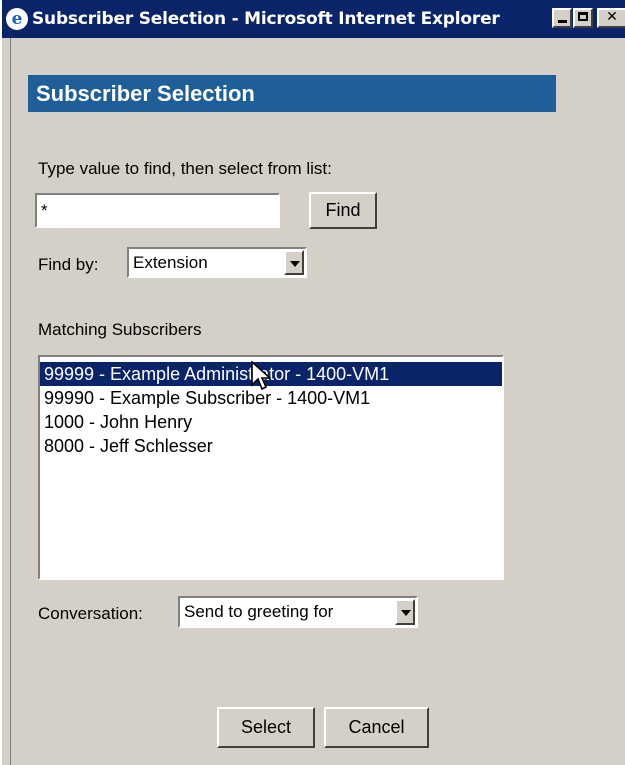 The image size is (625, 765). I want to click on maximize-button, so click(583, 18).